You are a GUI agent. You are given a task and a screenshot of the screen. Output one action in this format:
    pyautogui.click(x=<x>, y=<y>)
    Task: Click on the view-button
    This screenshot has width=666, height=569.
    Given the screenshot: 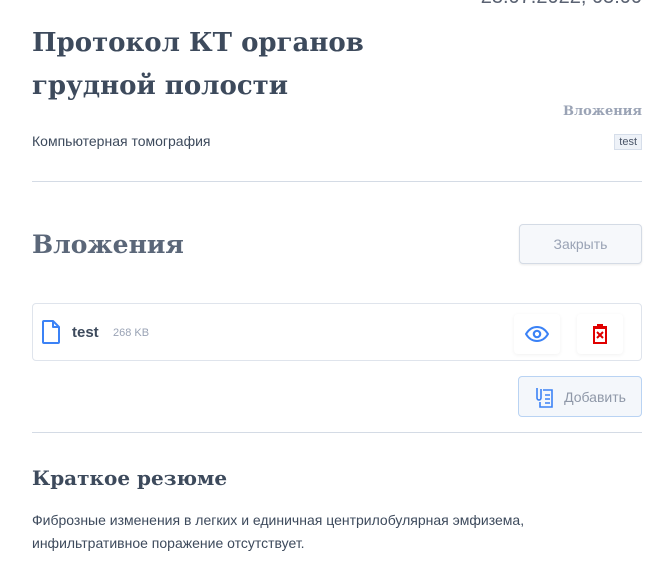 What is the action you would take?
    pyautogui.click(x=537, y=334)
    